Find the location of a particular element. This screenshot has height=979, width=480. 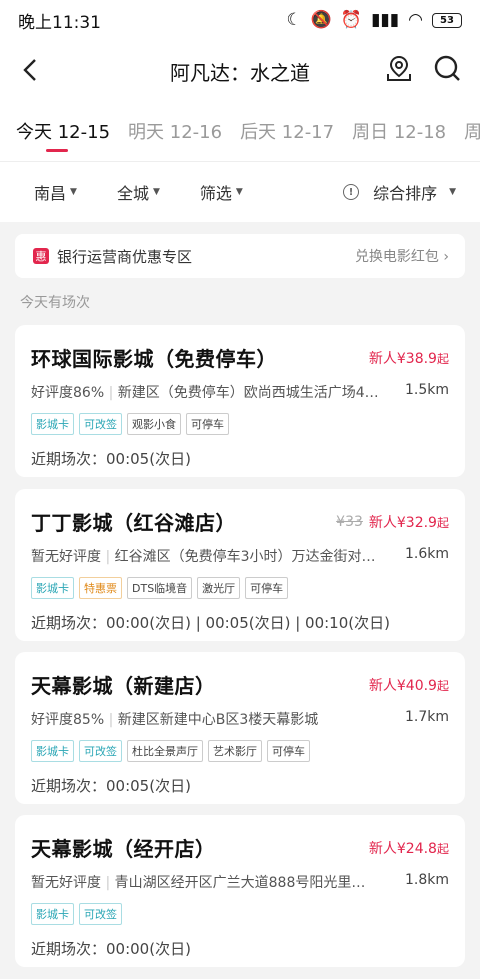

cinema-name: 天幕影城（经开店） is located at coordinates (123, 849).